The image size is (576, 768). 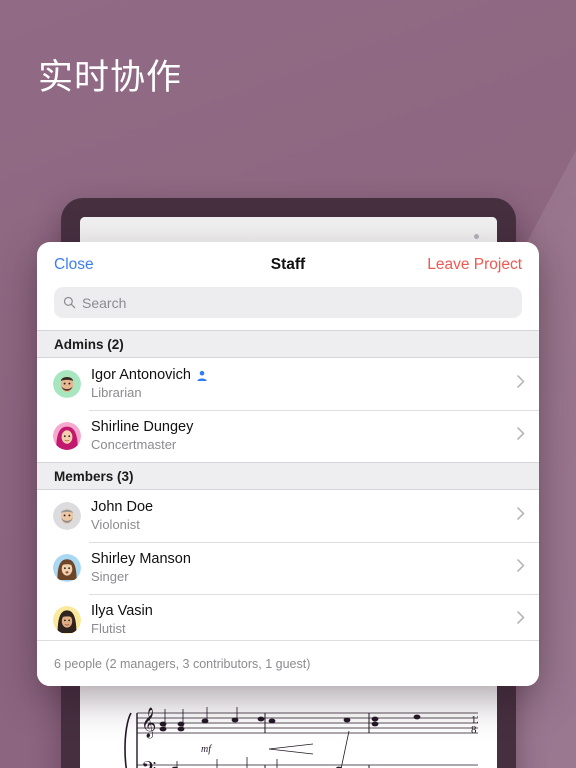 What do you see at coordinates (300, 427) in the screenshot?
I see `list-item-name-row: Shirline Dungey` at bounding box center [300, 427].